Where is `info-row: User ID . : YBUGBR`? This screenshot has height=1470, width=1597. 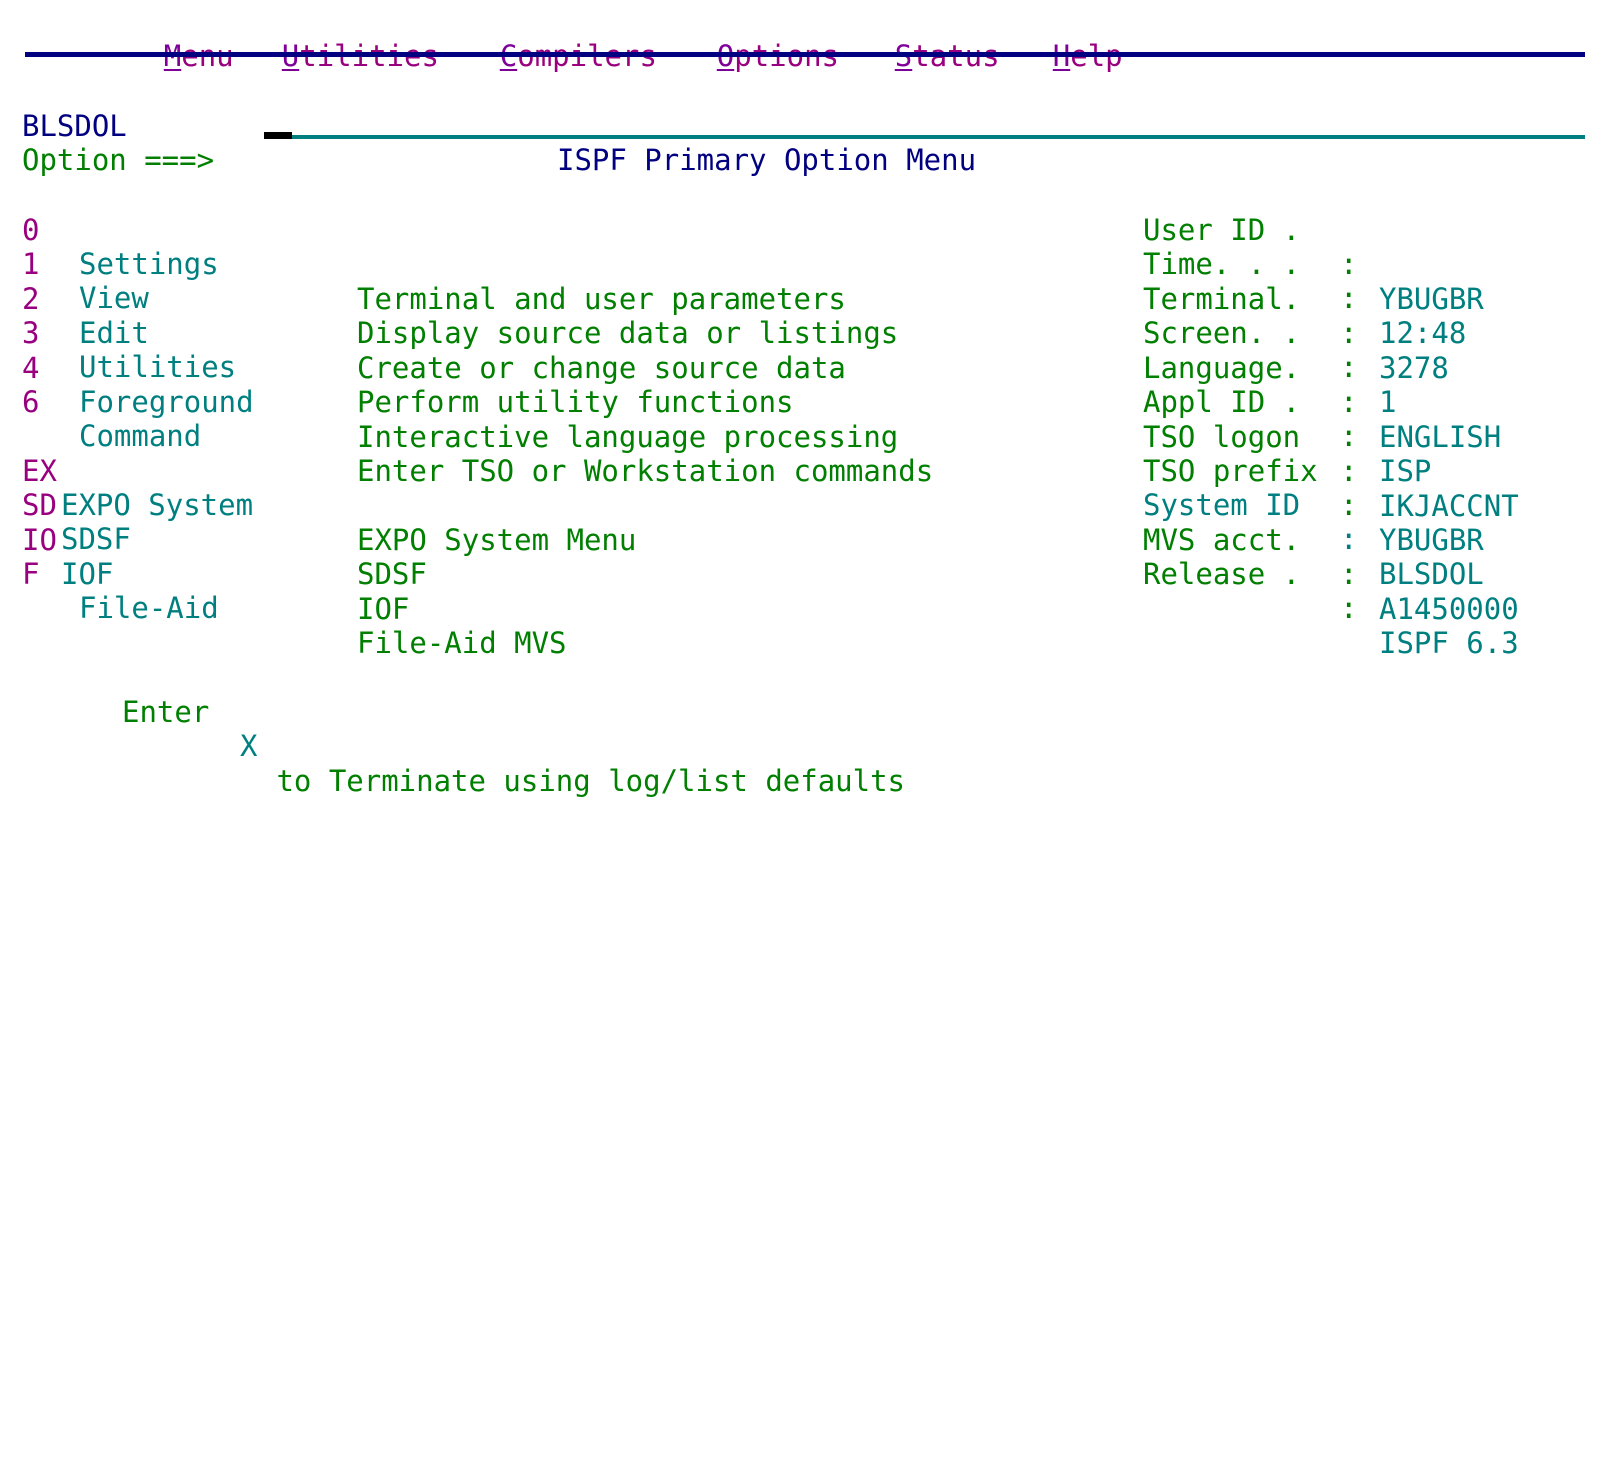
info-row: User ID . : YBUGBR is located at coordinates (742, 247).